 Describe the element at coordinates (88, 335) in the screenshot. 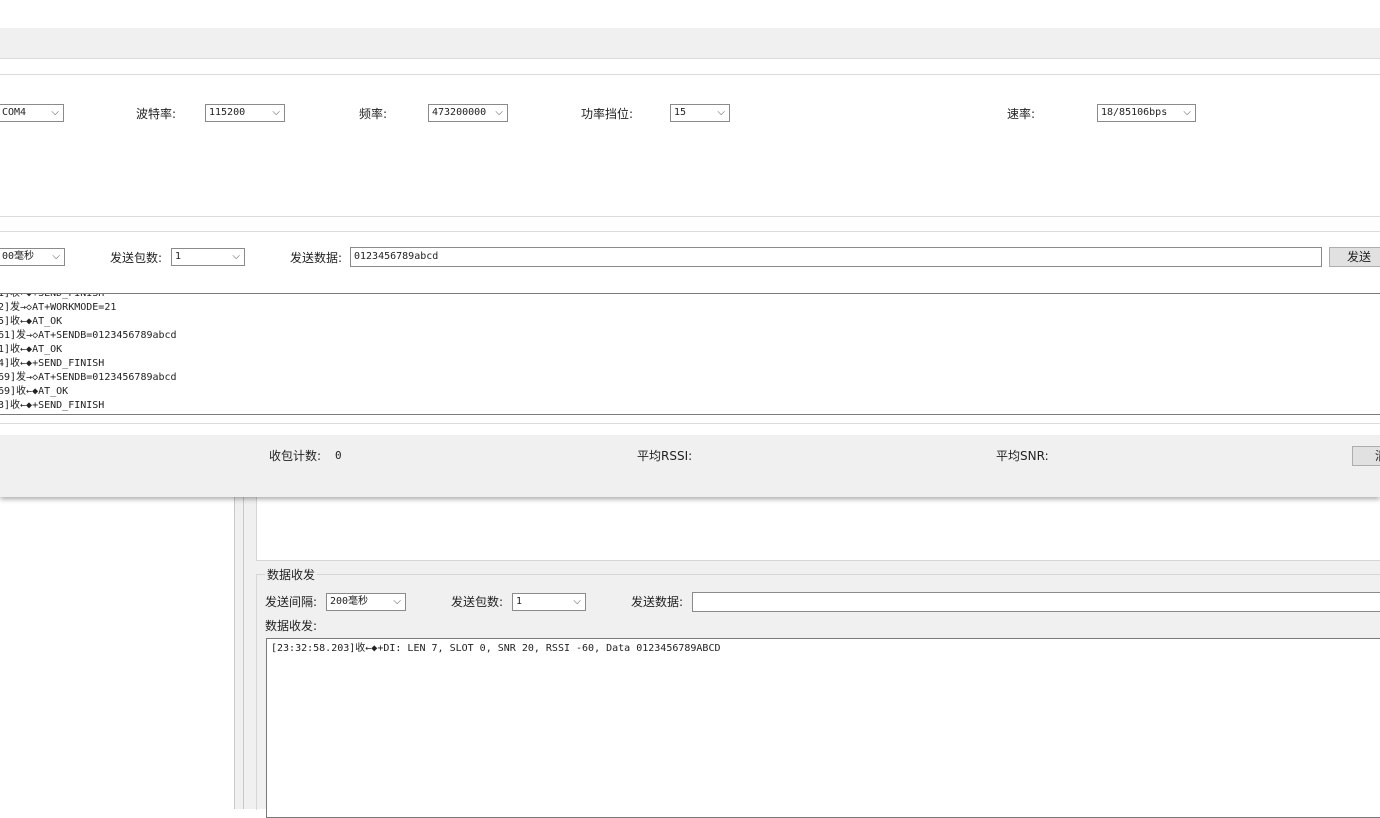

I see `log-line: 61]发→◇AT+SENDB=0123456789abcd` at that location.